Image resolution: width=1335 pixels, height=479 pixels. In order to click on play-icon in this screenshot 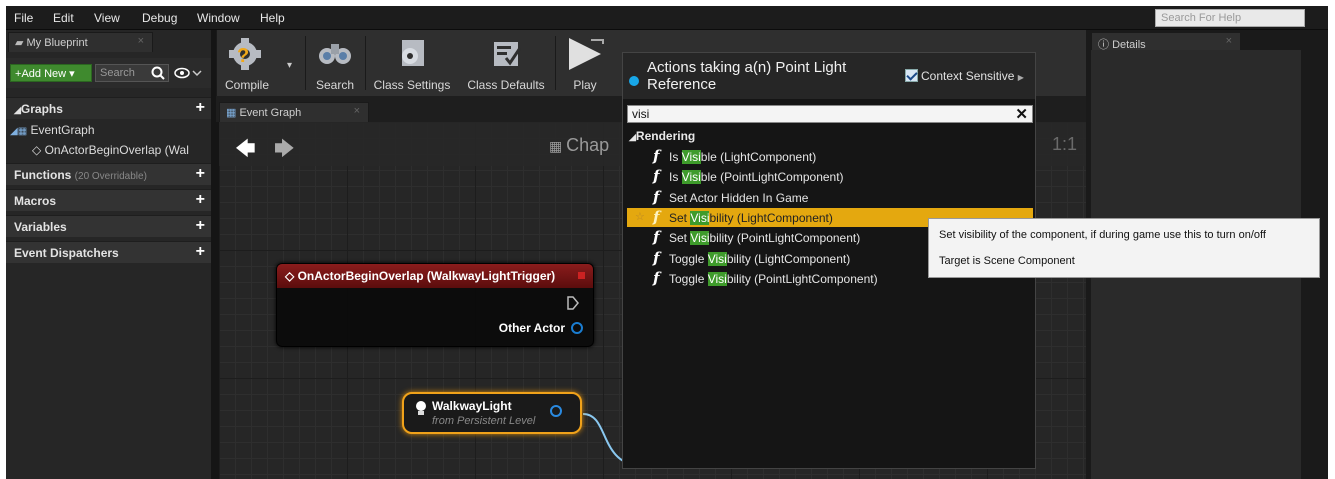, I will do `click(586, 54)`.